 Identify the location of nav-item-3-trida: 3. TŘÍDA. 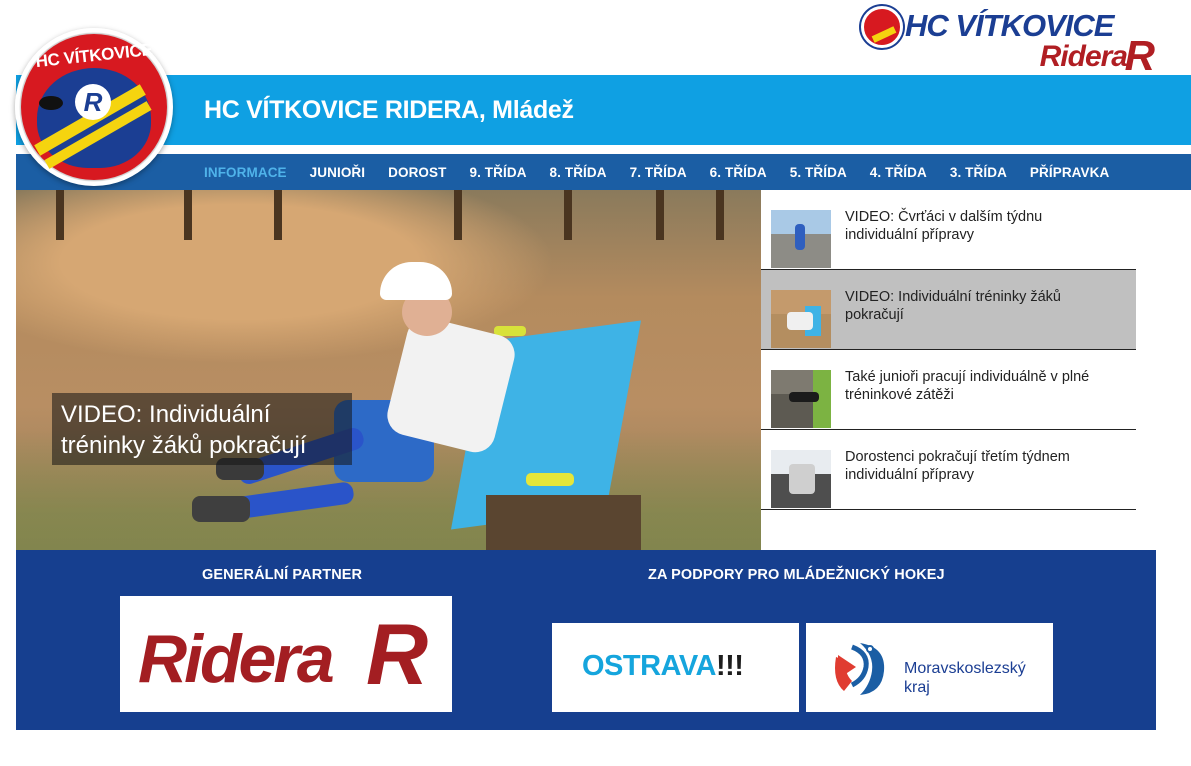
(978, 172).